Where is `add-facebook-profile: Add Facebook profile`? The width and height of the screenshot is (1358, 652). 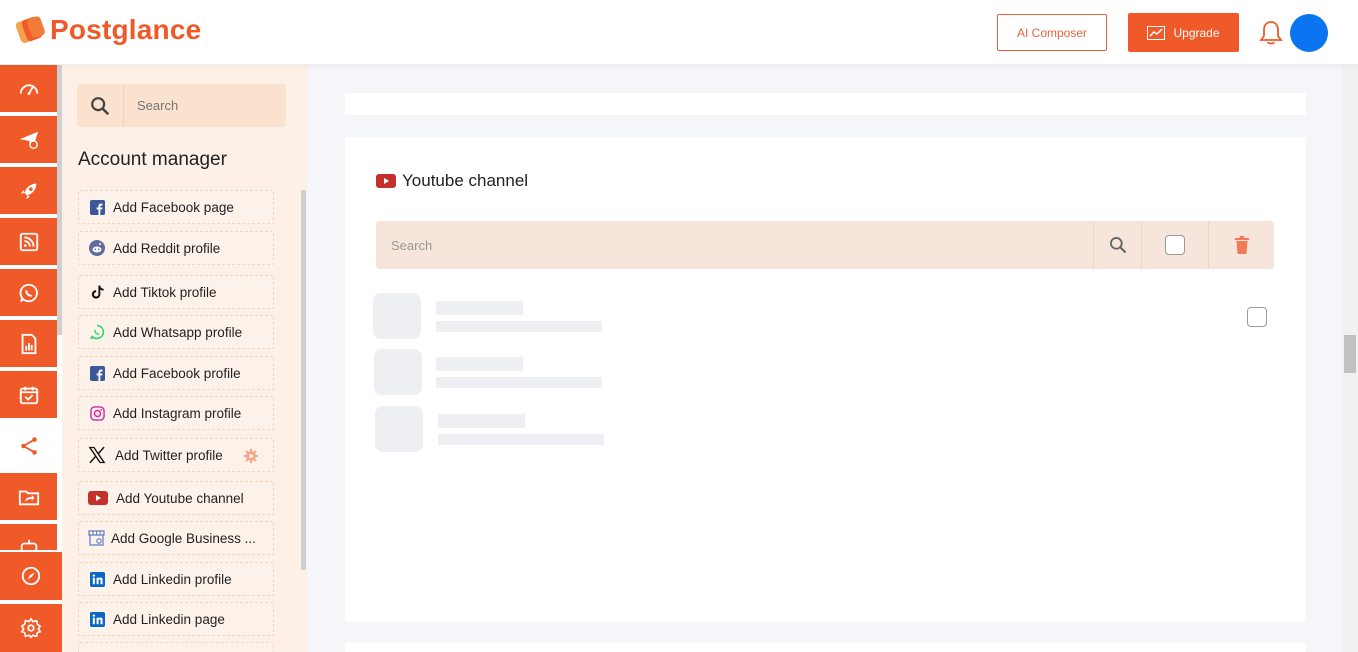
add-facebook-profile: Add Facebook profile is located at coordinates (176, 373).